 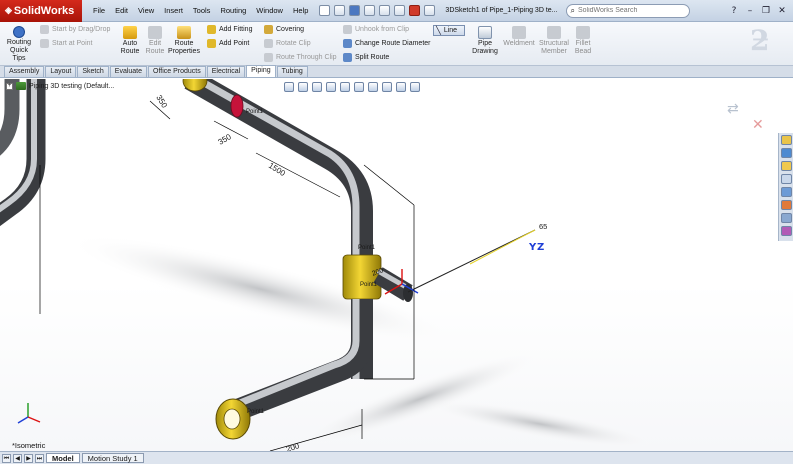 I want to click on select-arrow-icon, so click(x=400, y=10).